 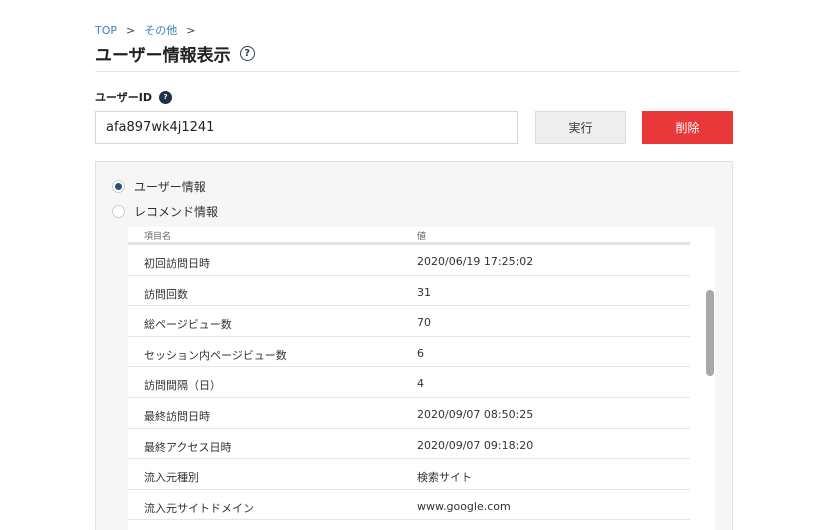 What do you see at coordinates (170, 187) in the screenshot?
I see `radio-label: ユーザー情報` at bounding box center [170, 187].